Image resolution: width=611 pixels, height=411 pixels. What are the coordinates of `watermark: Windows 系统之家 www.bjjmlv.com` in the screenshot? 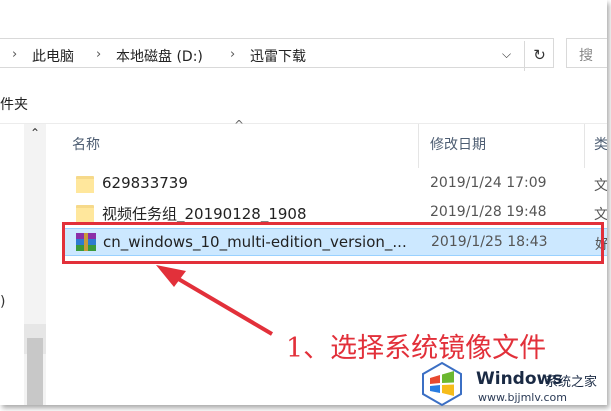 It's located at (513, 384).